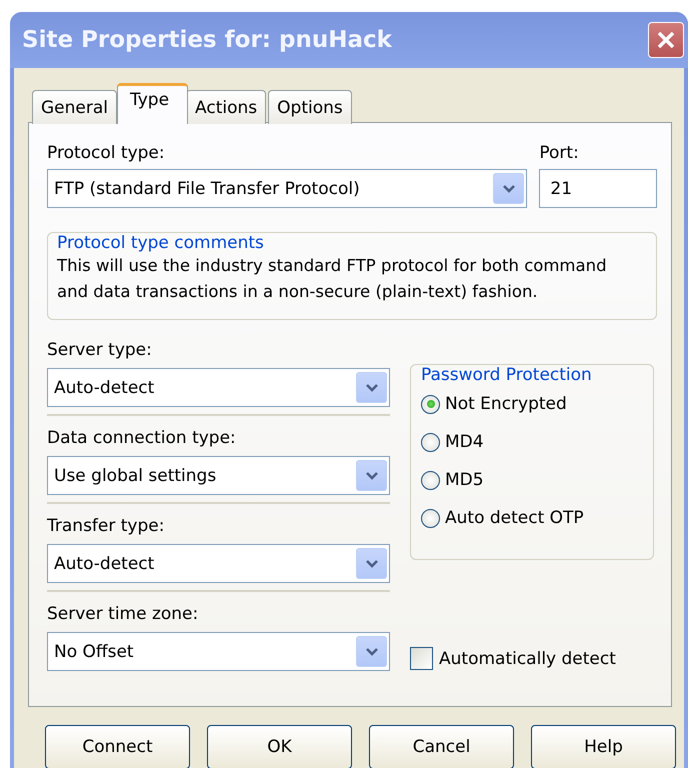 This screenshot has width=688, height=768. Describe the element at coordinates (332, 279) in the screenshot. I see `comments-text: This will use the industry standard FTP protocol for both command and data transactions in a non-secure (plain-text) fashion.` at that location.